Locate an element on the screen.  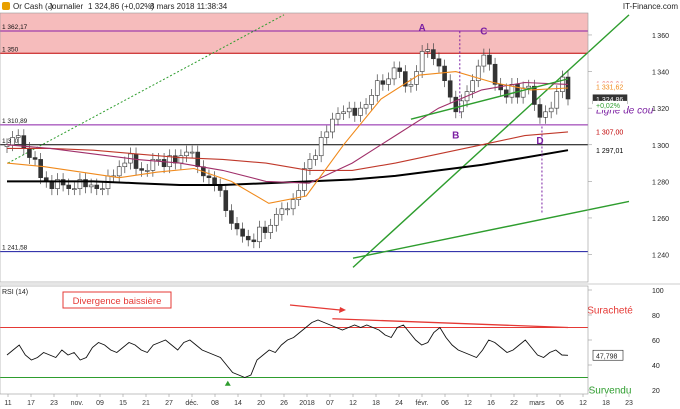
x-tick-label: mars is located at coordinates (537, 403).